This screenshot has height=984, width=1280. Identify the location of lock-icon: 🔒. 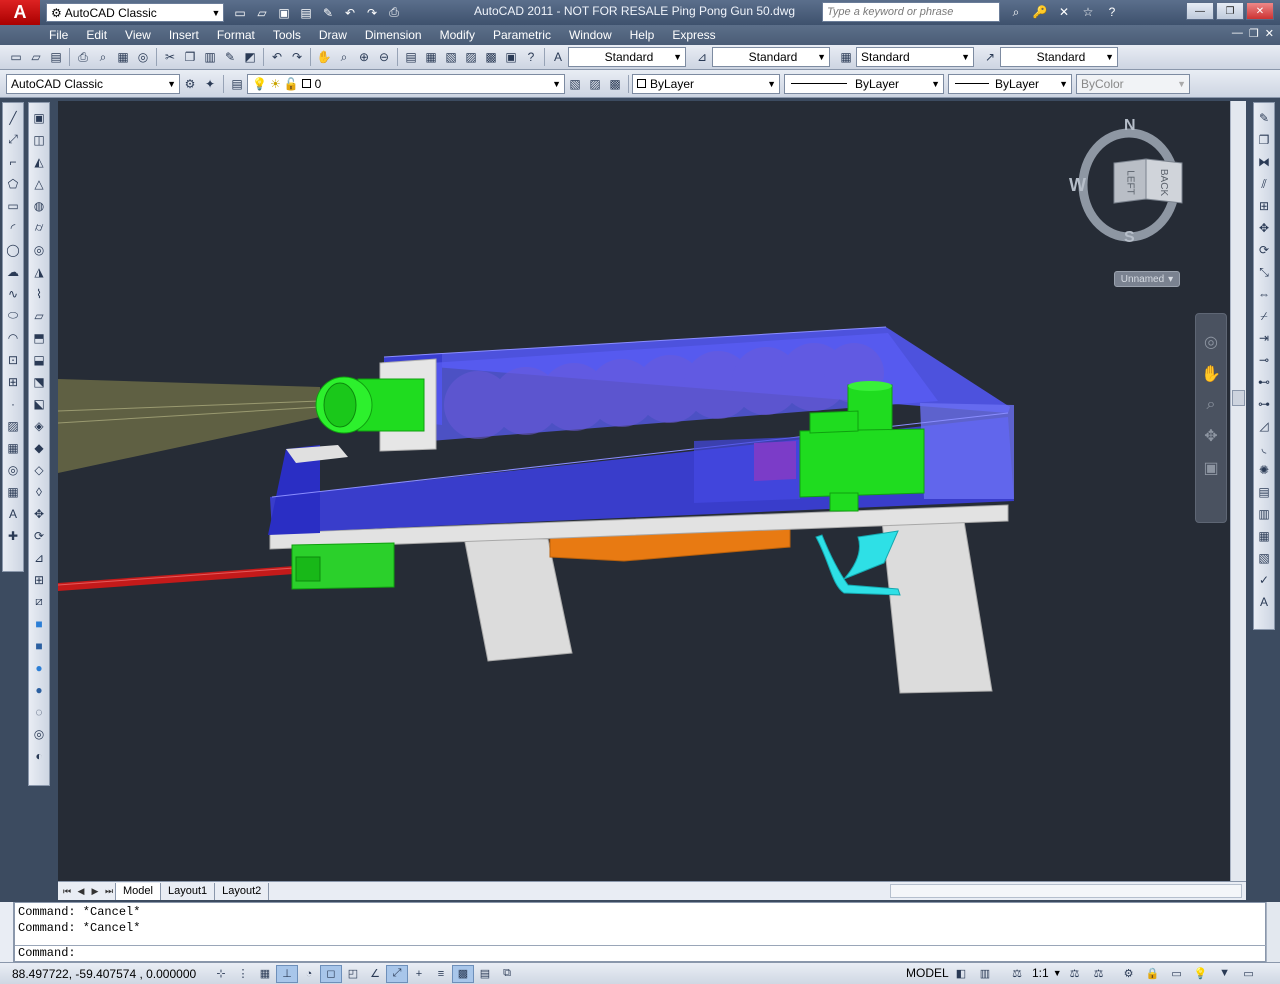
(1153, 973).